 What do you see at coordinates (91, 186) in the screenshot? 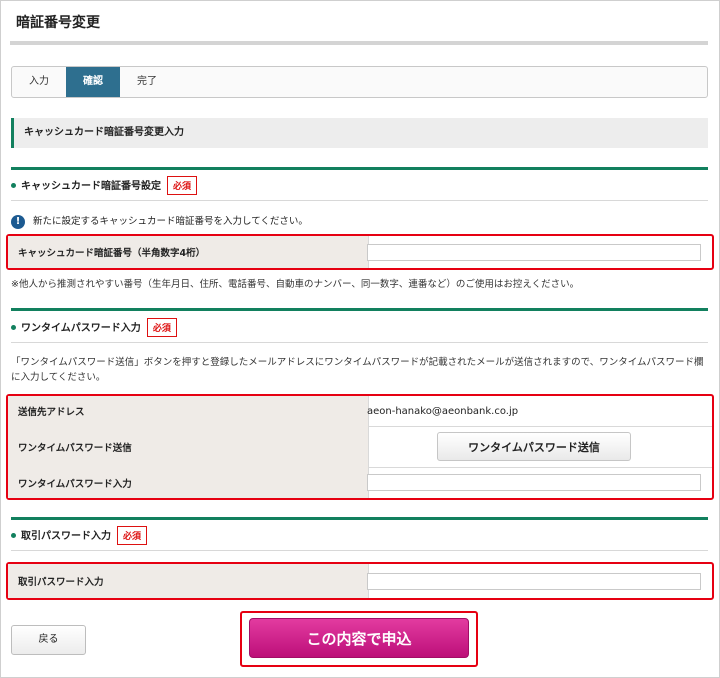
I see `pin-heading-text: キャッシュカード暗証番号設定` at bounding box center [91, 186].